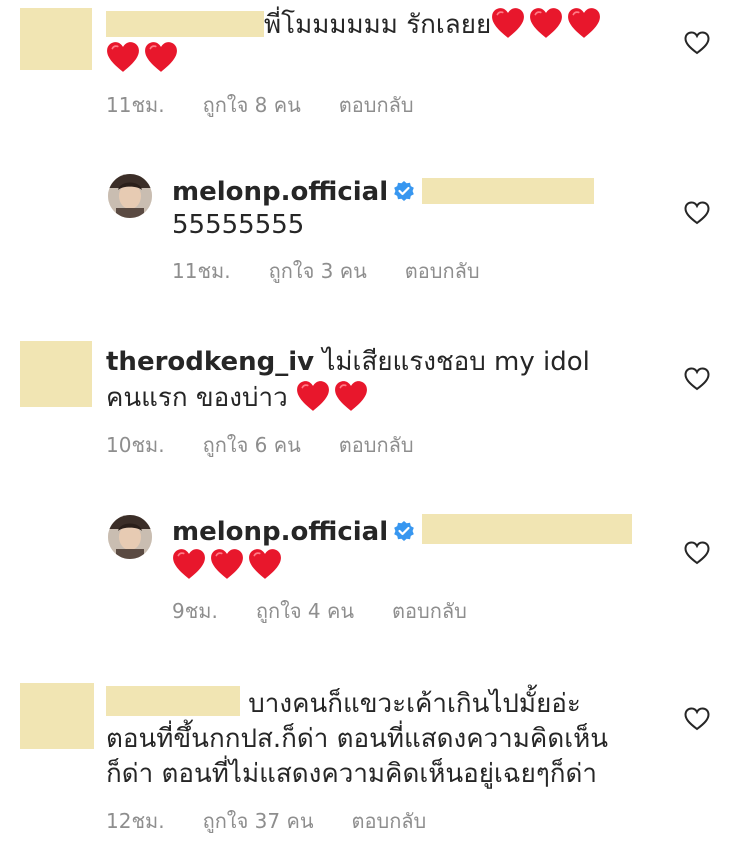  I want to click on comment-text-line2, so click(144, 58).